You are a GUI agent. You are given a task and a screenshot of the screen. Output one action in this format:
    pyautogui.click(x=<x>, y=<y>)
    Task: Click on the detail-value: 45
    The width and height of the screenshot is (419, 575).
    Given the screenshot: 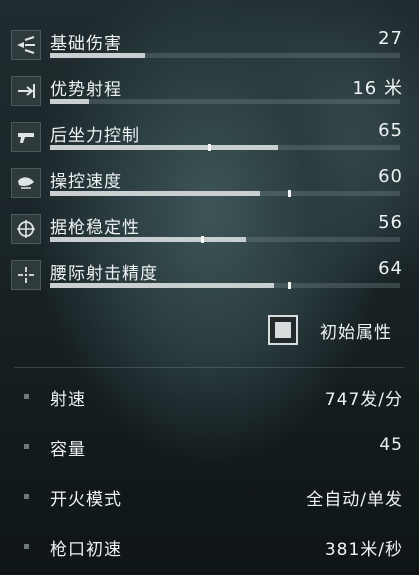 What is the action you would take?
    pyautogui.click(x=391, y=445)
    